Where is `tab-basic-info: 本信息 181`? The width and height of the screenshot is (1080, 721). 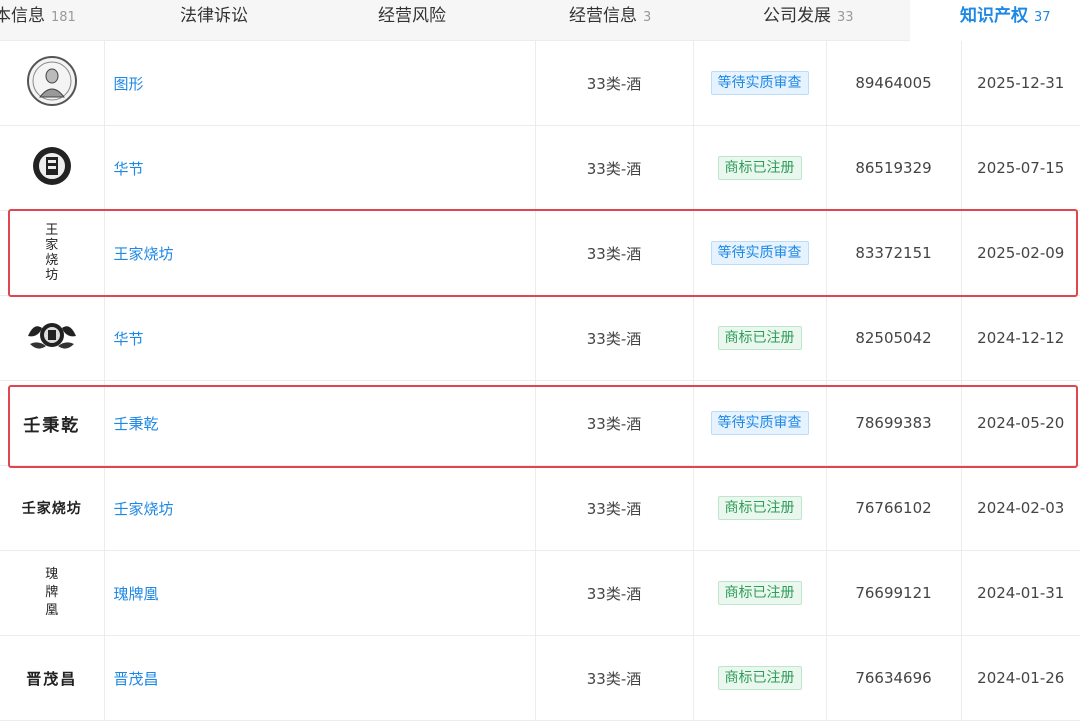 tab-basic-info: 本信息 181 is located at coordinates (38, 20).